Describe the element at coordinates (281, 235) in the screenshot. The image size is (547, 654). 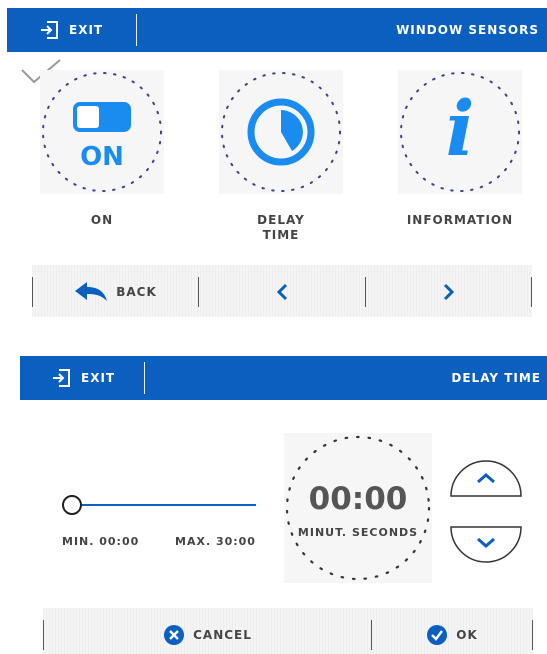
I see `tile-delay-time-label-line2: TIME` at that location.